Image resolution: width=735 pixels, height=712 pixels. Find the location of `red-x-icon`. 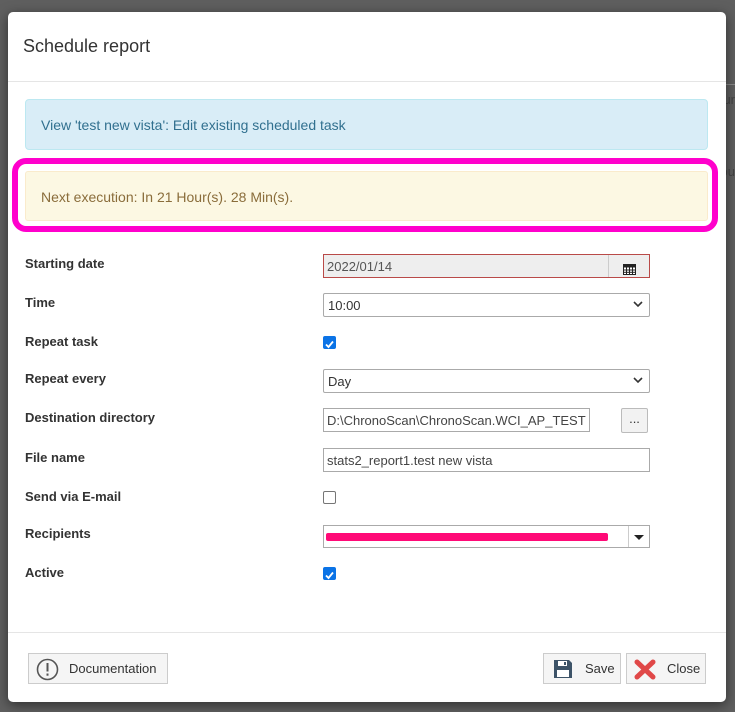

red-x-icon is located at coordinates (645, 669).